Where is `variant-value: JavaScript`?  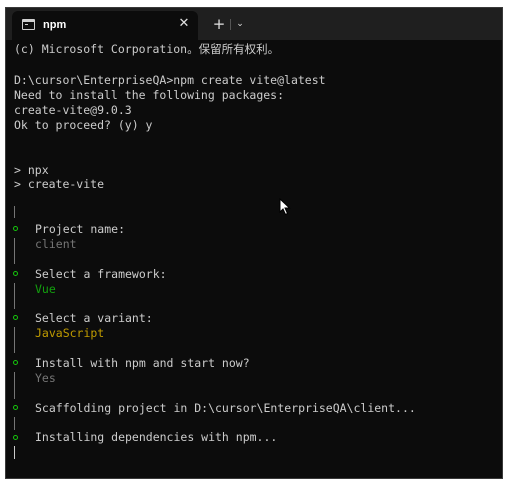 variant-value: JavaScript is located at coordinates (70, 333).